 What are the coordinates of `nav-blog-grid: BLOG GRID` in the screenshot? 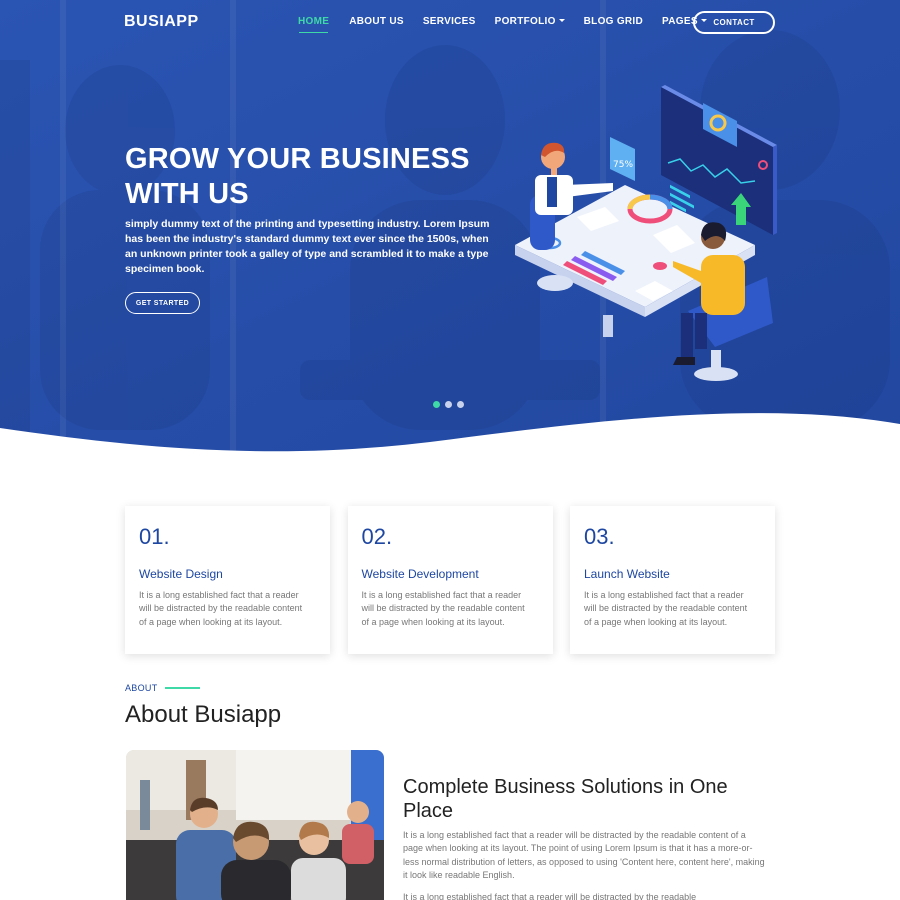 It's located at (613, 21).